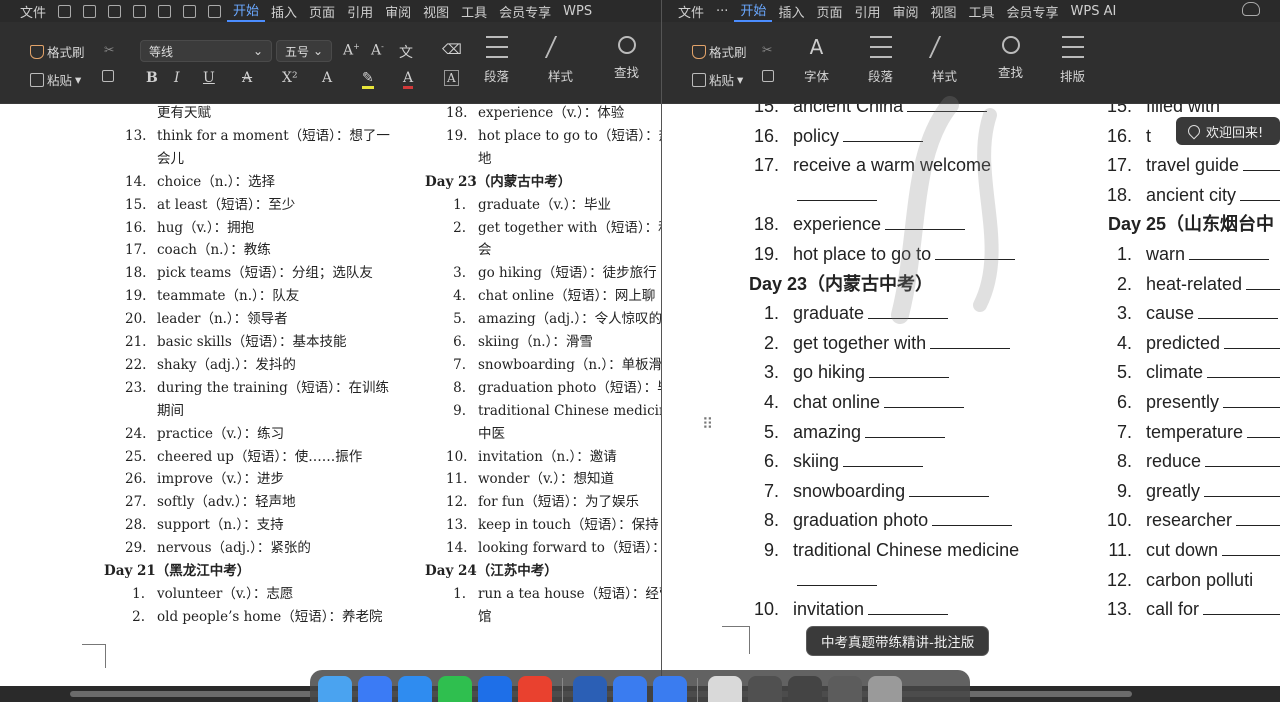  What do you see at coordinates (406, 52) in the screenshot?
I see `phonetic-icon: 文` at bounding box center [406, 52].